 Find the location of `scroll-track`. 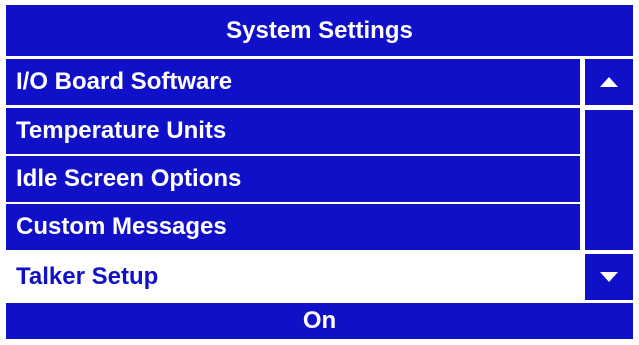

scroll-track is located at coordinates (609, 180).